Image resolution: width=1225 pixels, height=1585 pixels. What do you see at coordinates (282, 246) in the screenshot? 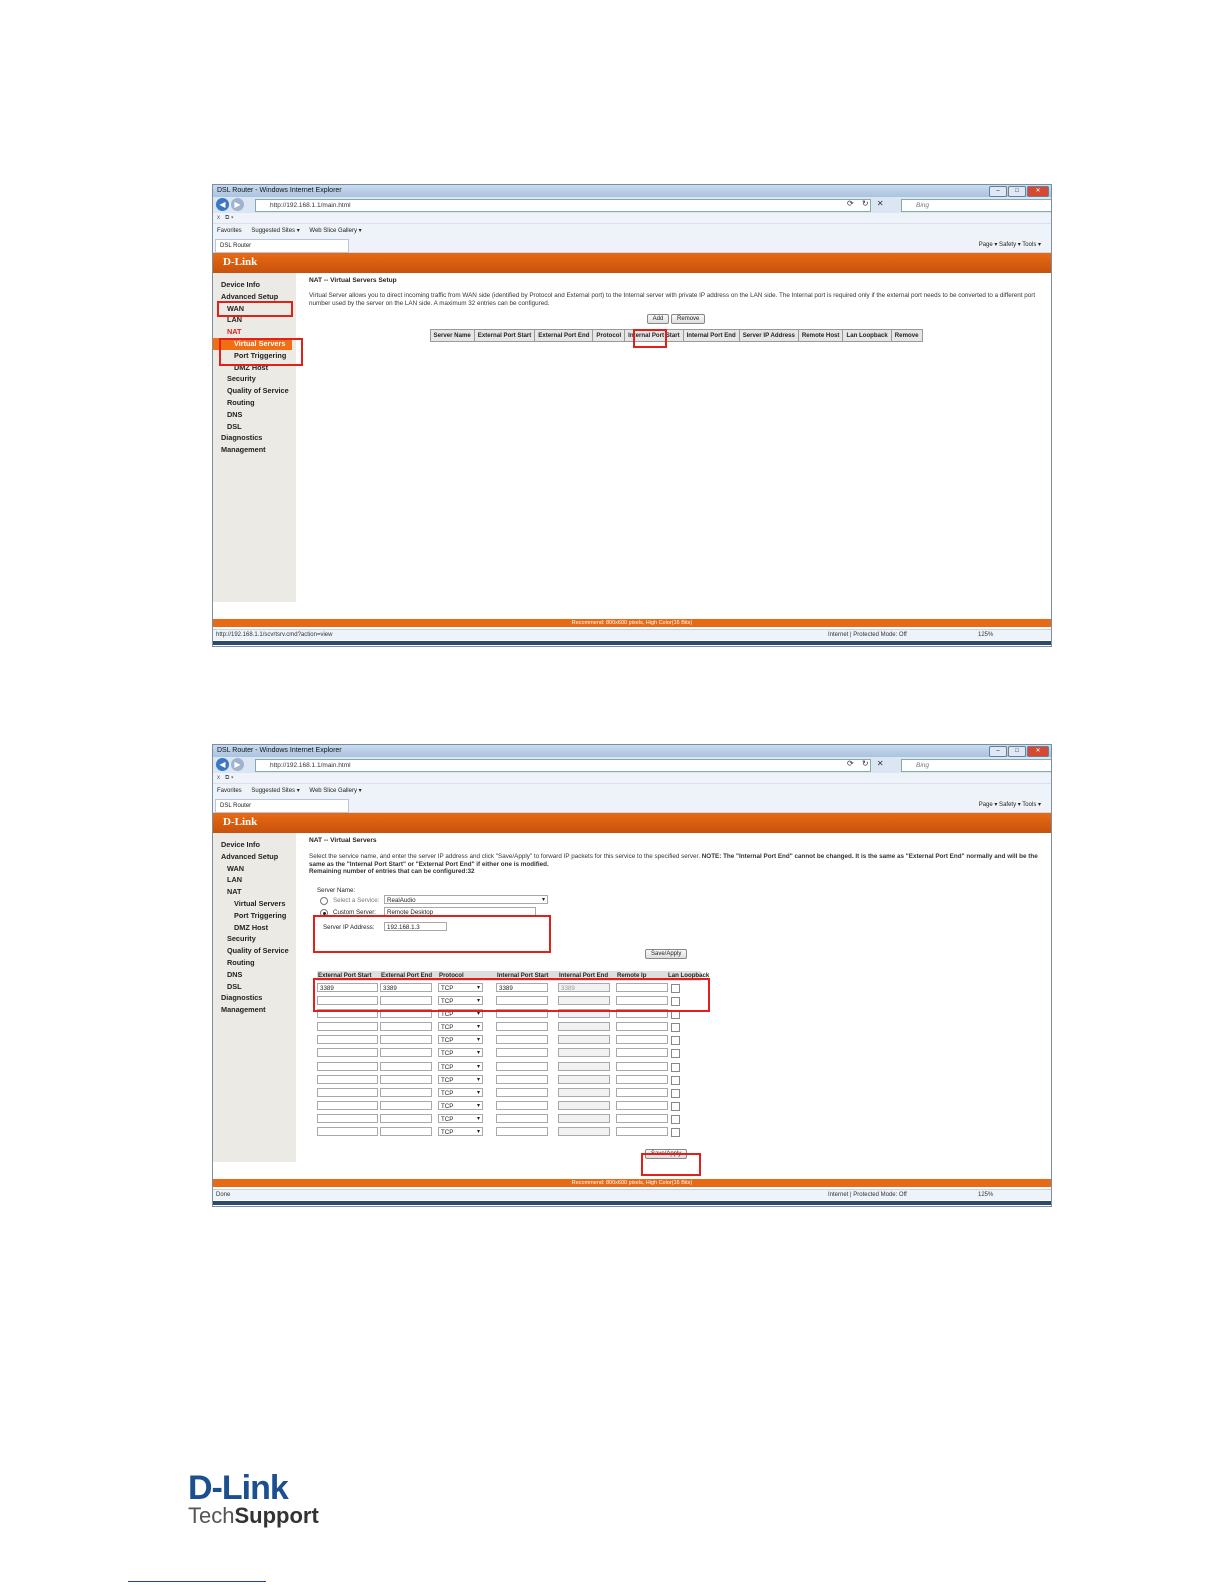
I see `tab-dsl-router: DSL Router` at bounding box center [282, 246].